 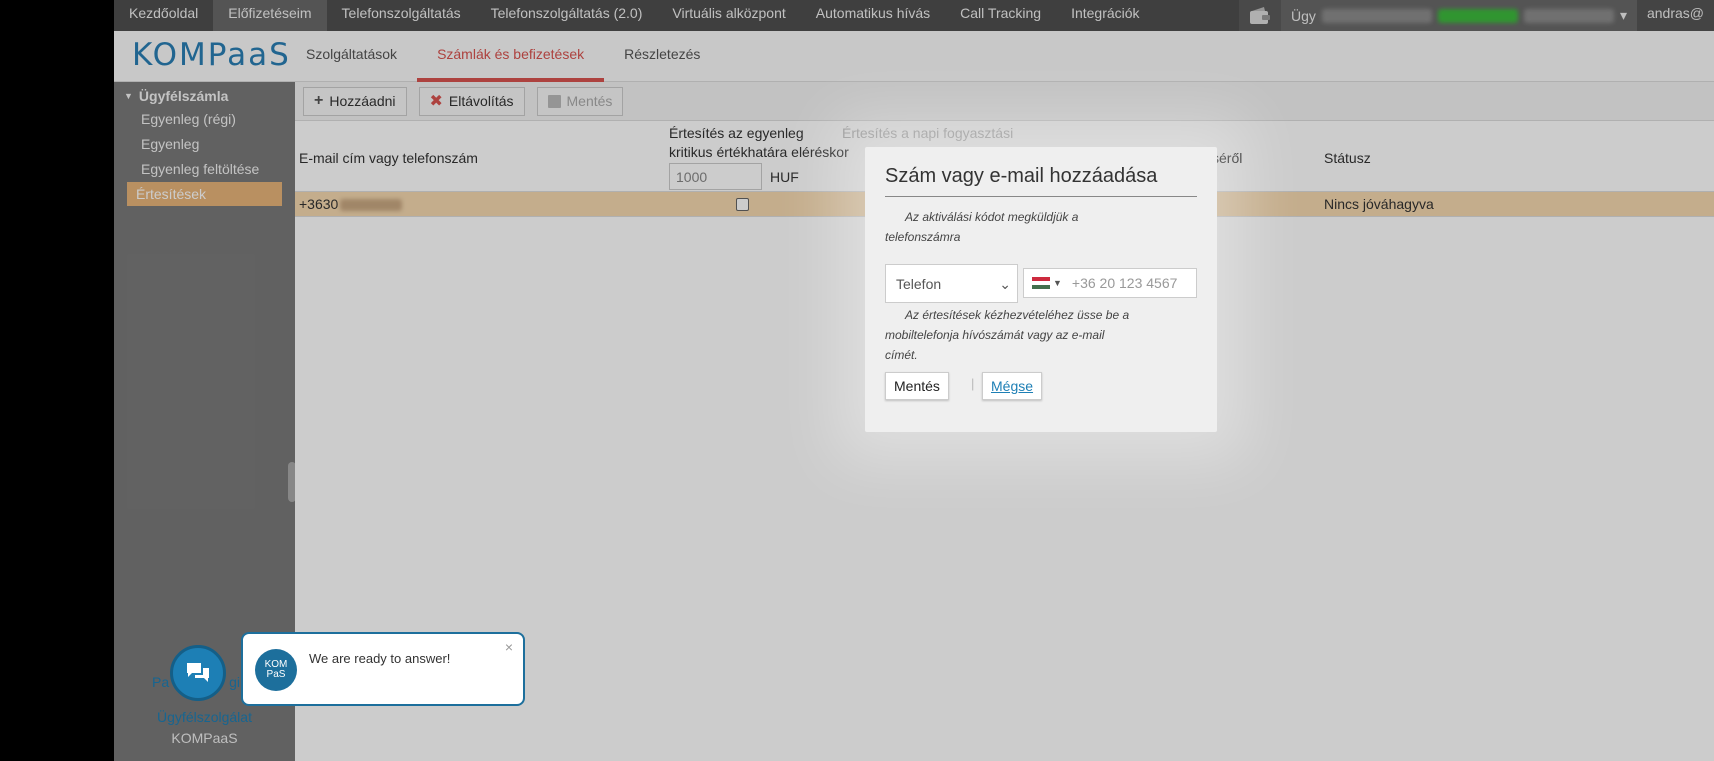 I want to click on contact-type-select: Telefon ⌄, so click(x=951, y=283).